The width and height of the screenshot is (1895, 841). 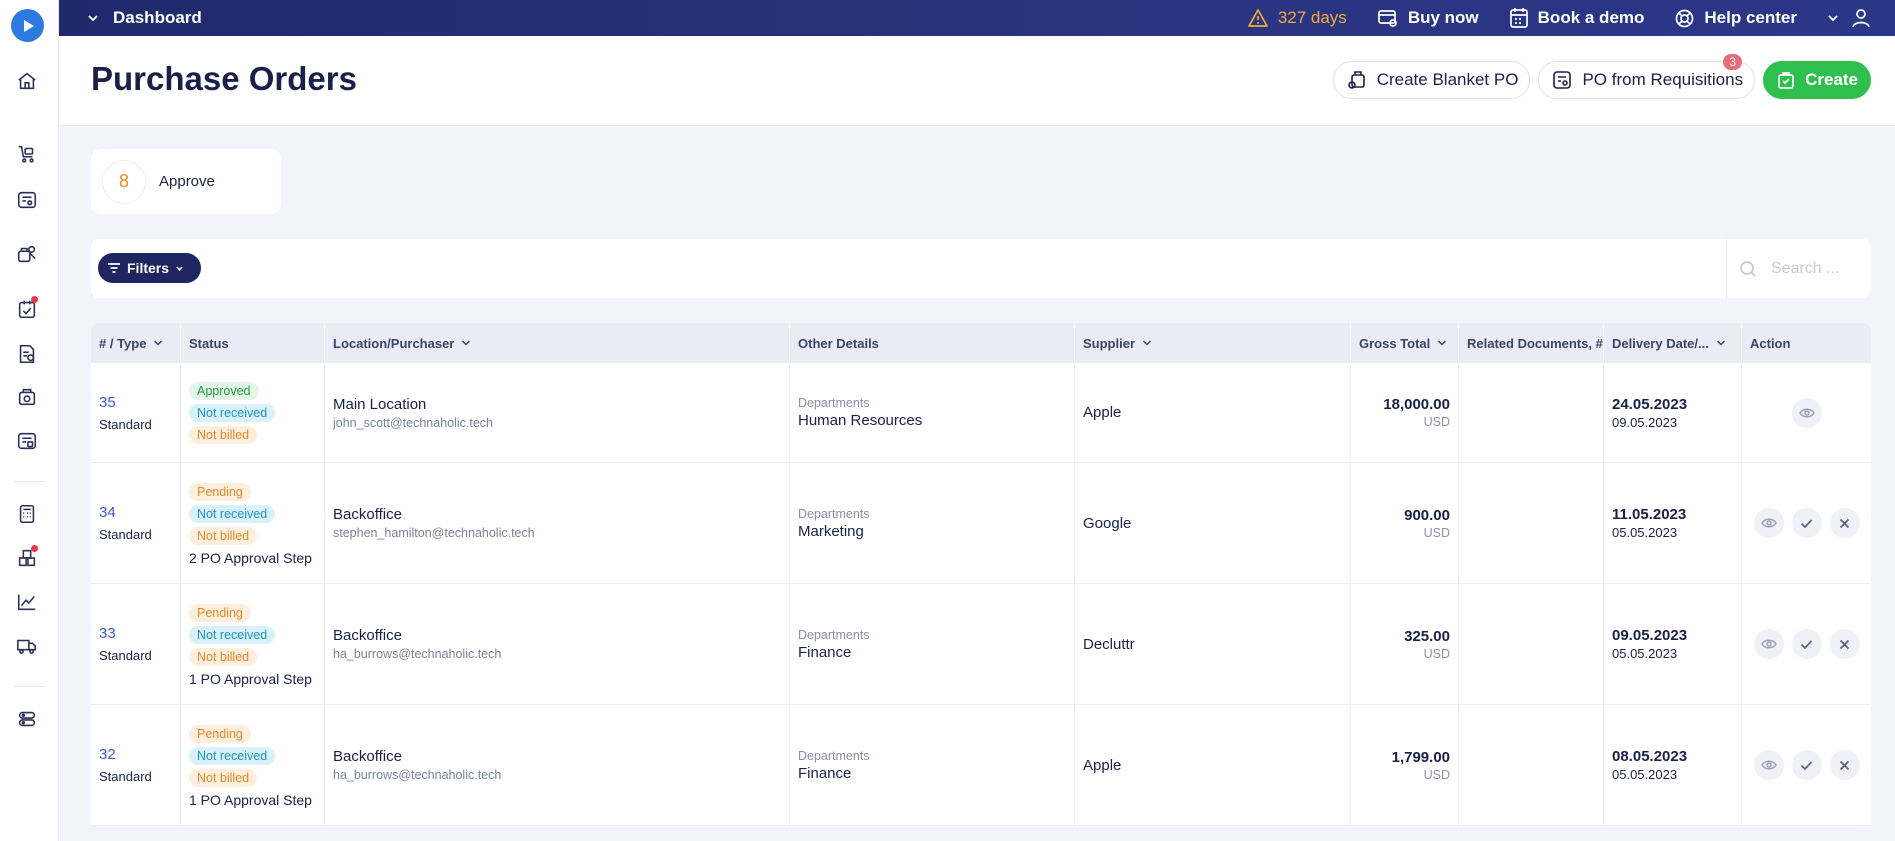 I want to click on delivery-date: 08.05.2023, so click(x=1650, y=756).